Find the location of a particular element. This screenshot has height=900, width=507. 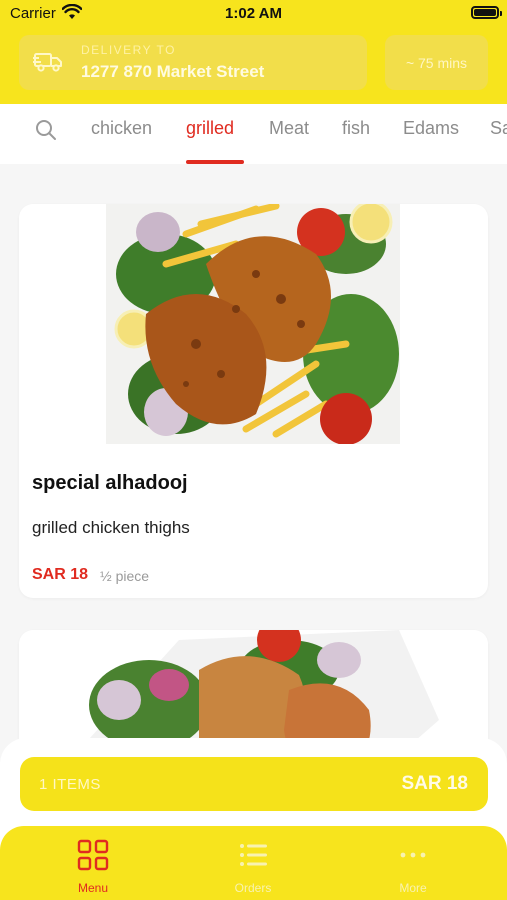

bottom-nav: Menu Orders More is located at coordinates (253, 863).